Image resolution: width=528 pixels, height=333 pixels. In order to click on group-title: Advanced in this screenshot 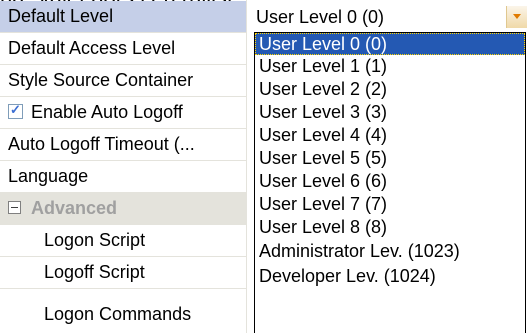, I will do `click(74, 208)`.